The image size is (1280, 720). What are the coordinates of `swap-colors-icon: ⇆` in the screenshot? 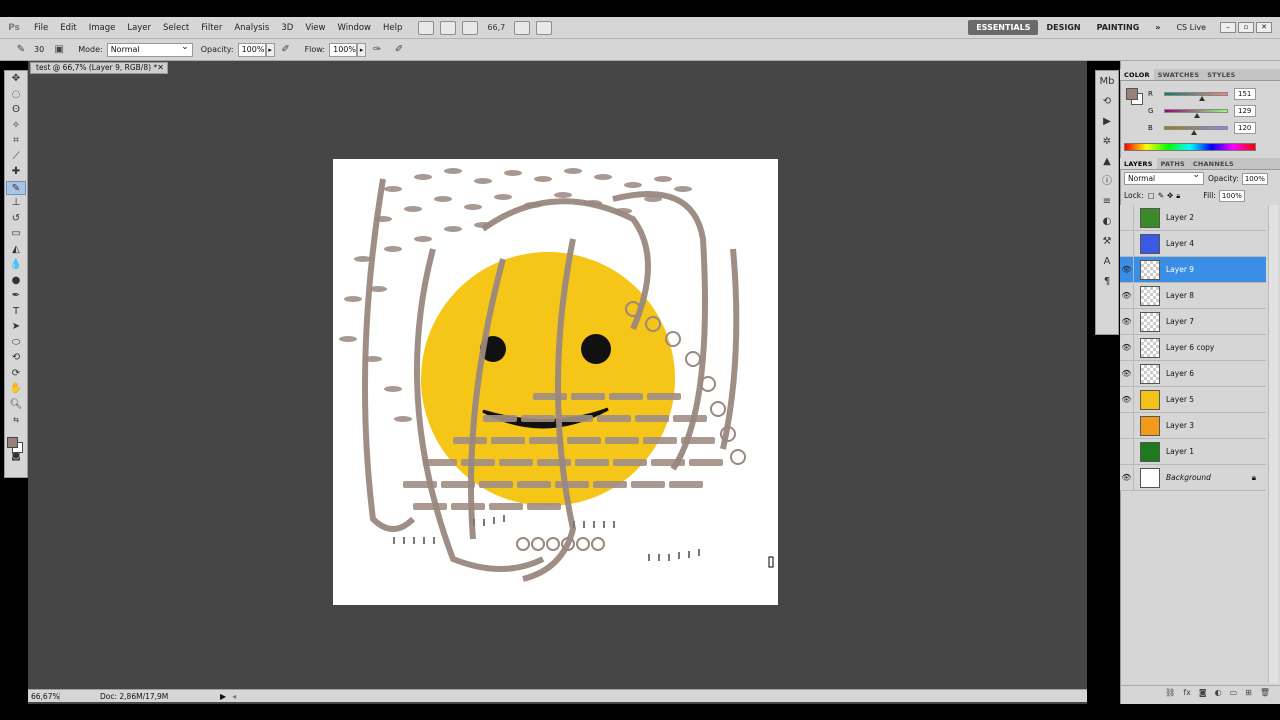 It's located at (16, 420).